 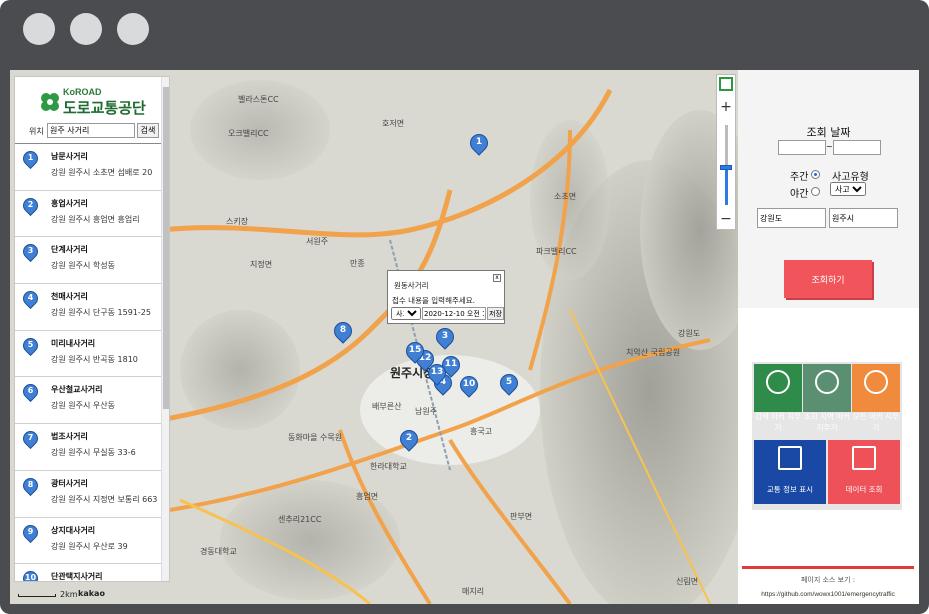 I want to click on location-search: 위치 검색, so click(x=93, y=131).